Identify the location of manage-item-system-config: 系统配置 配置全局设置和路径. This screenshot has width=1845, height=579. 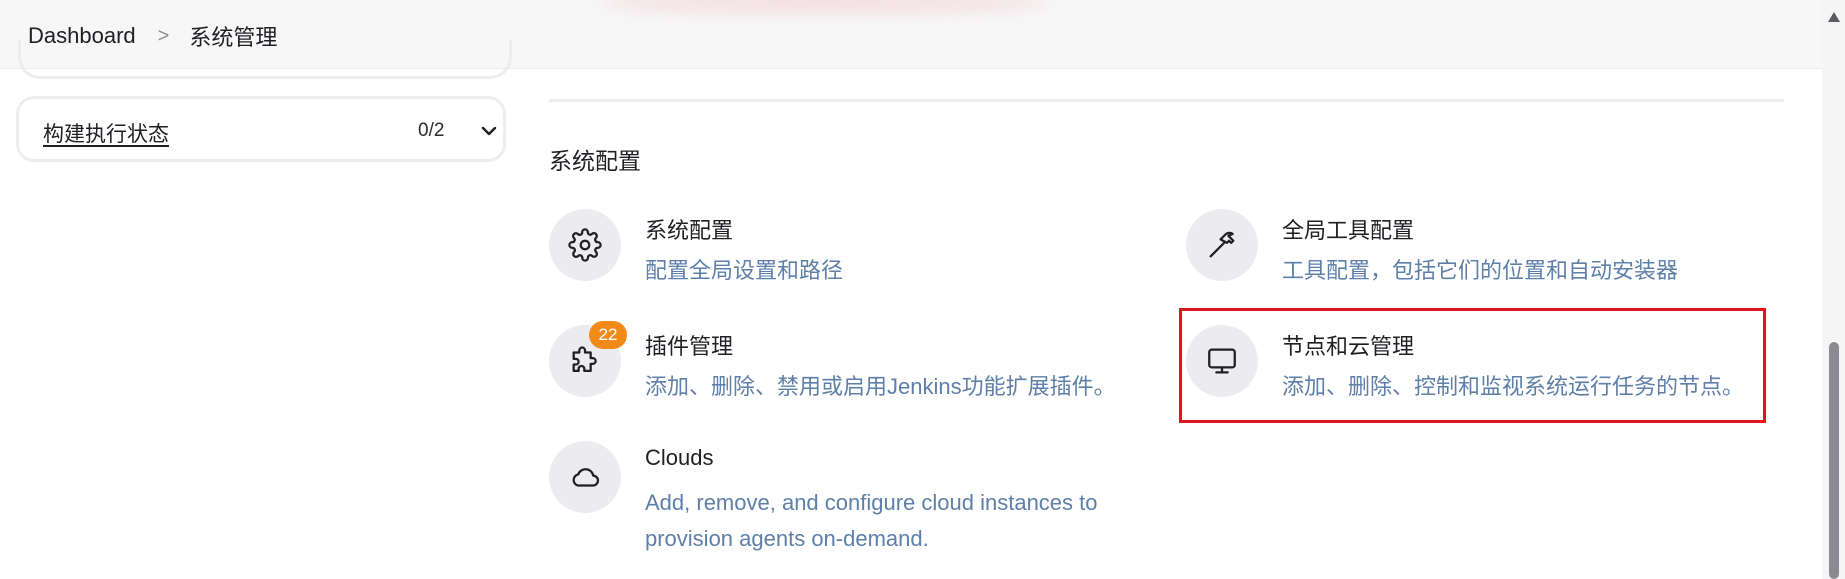
(809, 249).